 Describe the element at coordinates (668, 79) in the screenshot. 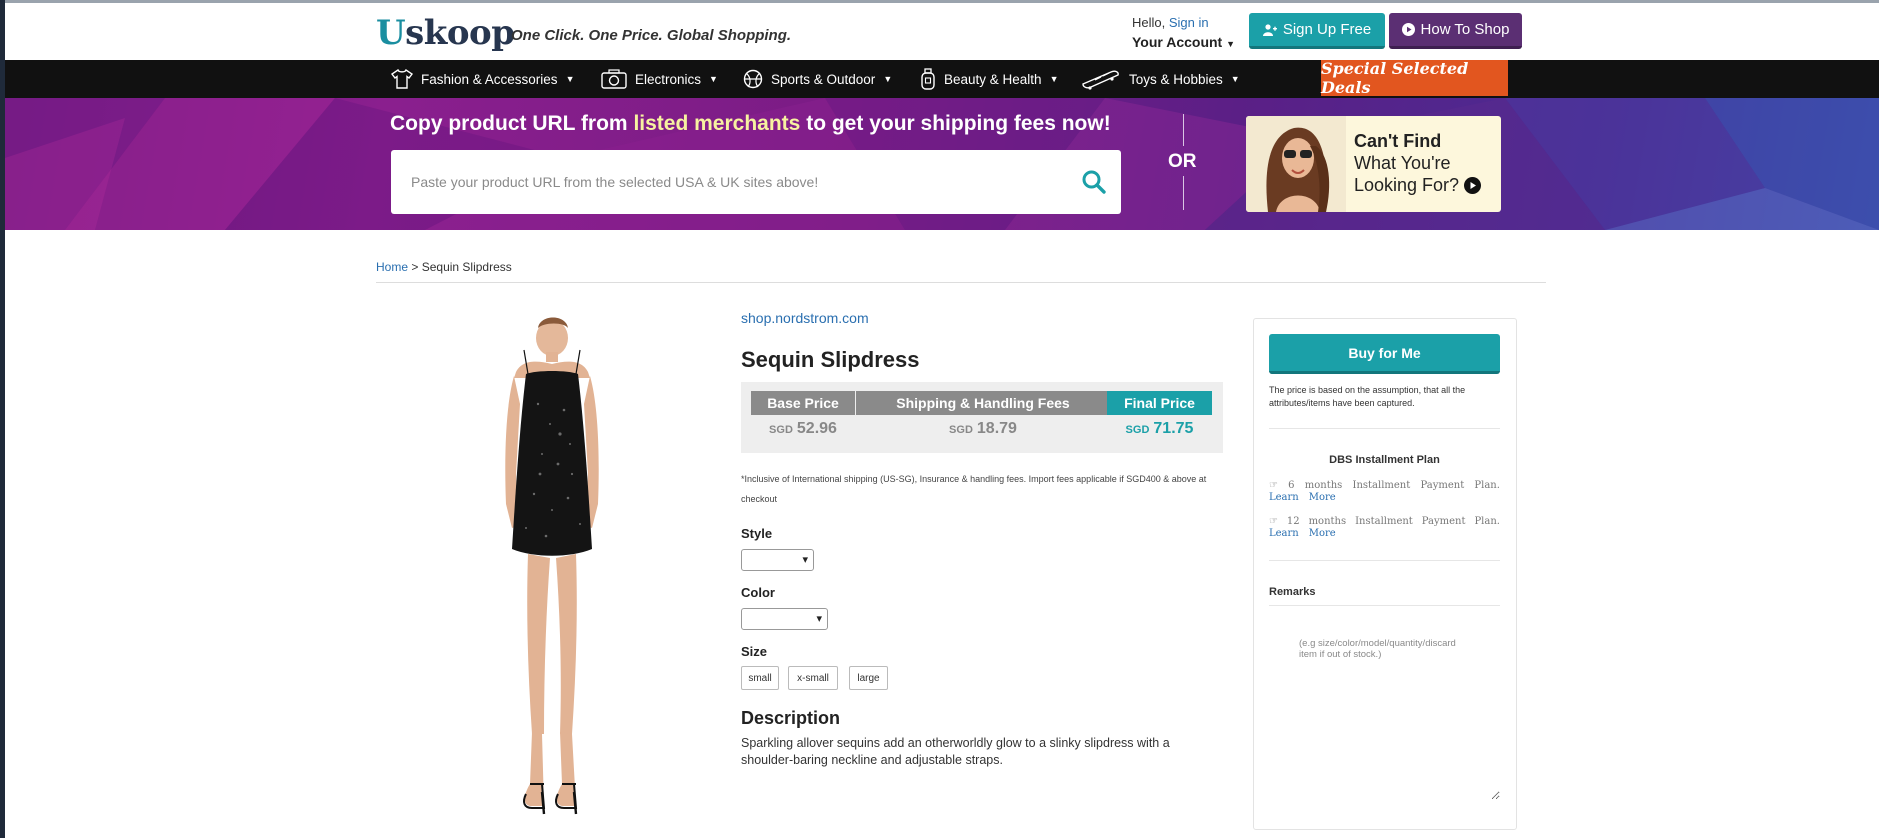

I see `nav-label-electronics: Electronics` at that location.